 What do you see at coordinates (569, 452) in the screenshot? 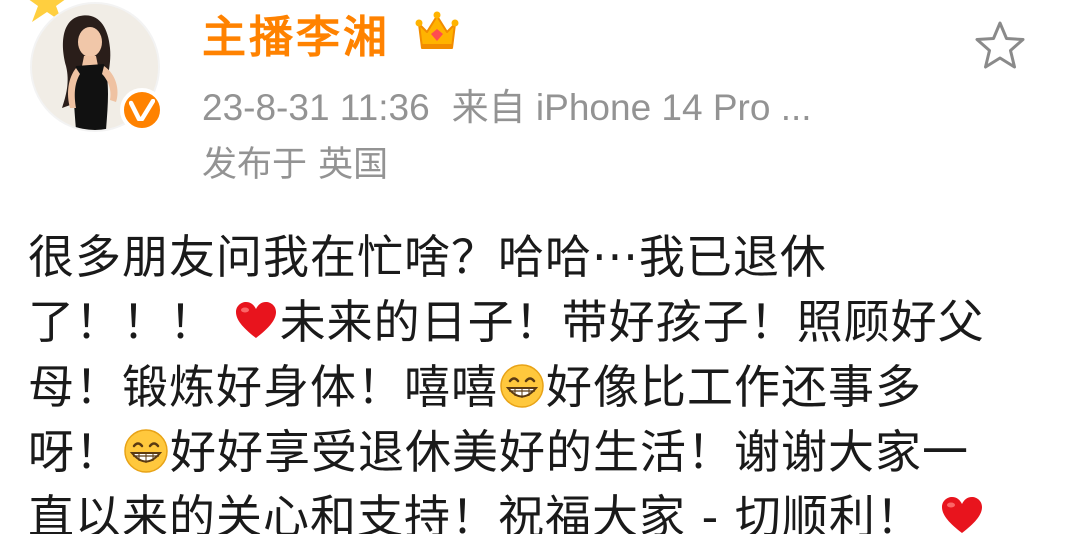
I see `post-text: 好好享受退休美好的生活！谢谢大家一` at bounding box center [569, 452].